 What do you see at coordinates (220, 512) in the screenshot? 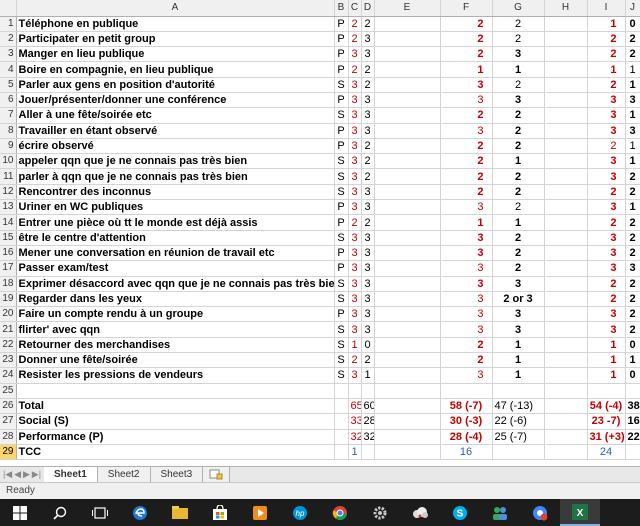
I see `store-icon` at bounding box center [220, 512].